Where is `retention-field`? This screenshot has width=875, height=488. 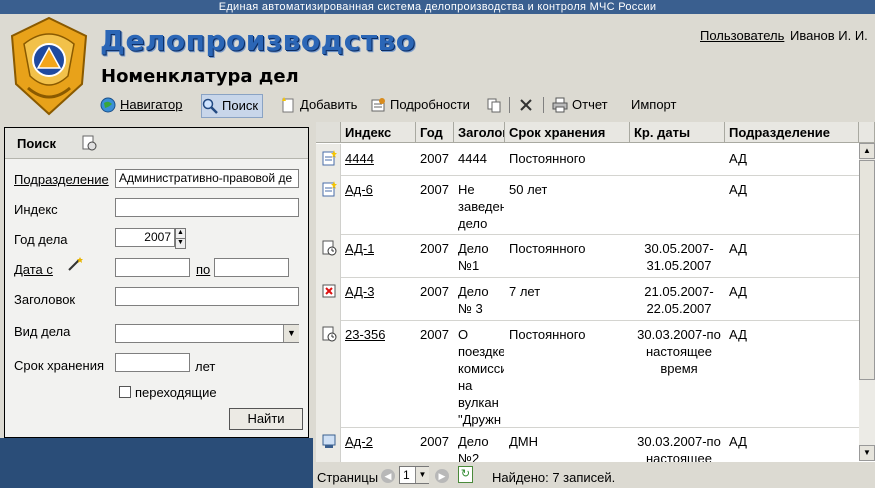
retention-field is located at coordinates (152, 362).